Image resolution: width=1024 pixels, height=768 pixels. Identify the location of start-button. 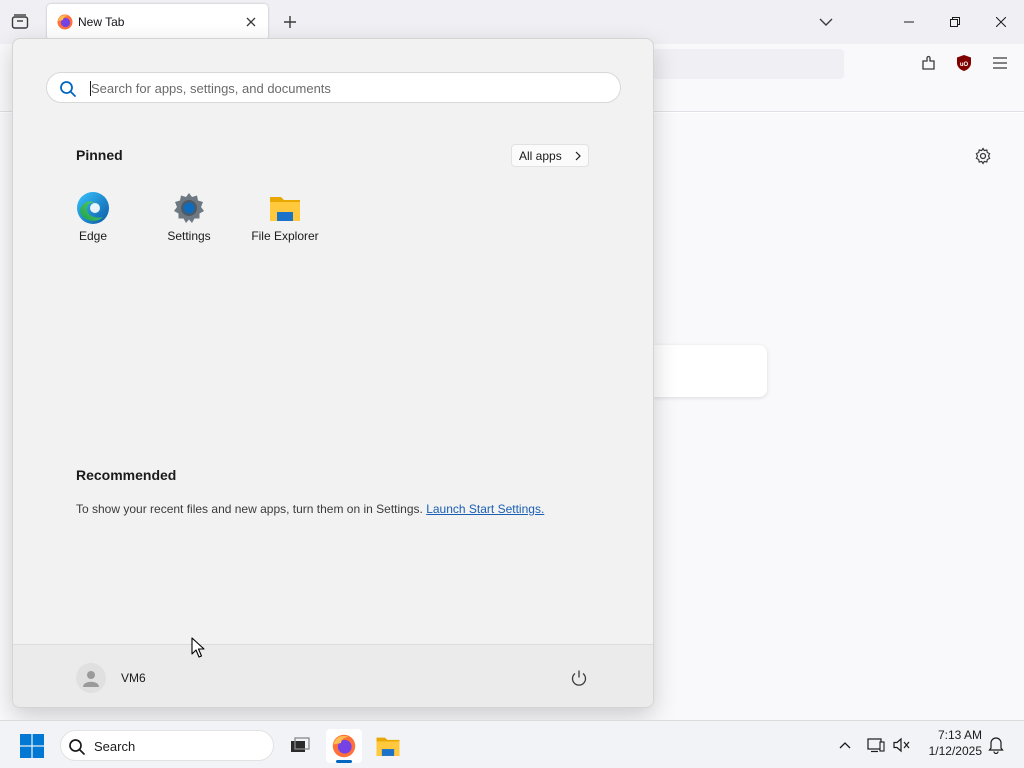
(32, 746).